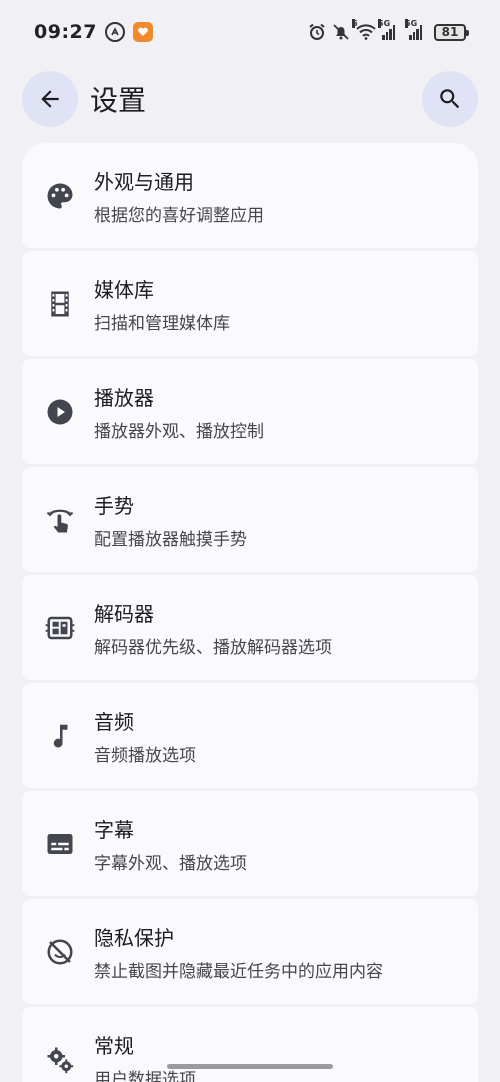 The height and width of the screenshot is (1082, 500). What do you see at coordinates (145, 755) in the screenshot?
I see `settings-item-subtitle: 音频播放选项` at bounding box center [145, 755].